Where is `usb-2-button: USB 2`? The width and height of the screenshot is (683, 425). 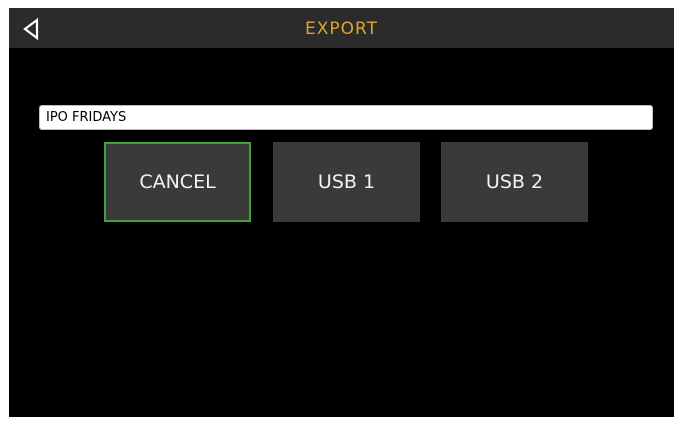 usb-2-button: USB 2 is located at coordinates (514, 182).